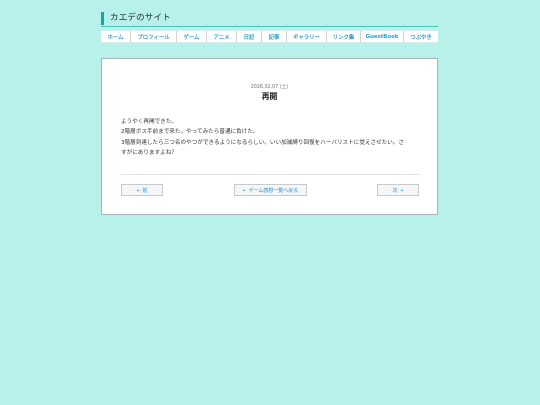  What do you see at coordinates (149, 122) in the screenshot?
I see `post-body-line: ようやく再開できた。` at bounding box center [149, 122].